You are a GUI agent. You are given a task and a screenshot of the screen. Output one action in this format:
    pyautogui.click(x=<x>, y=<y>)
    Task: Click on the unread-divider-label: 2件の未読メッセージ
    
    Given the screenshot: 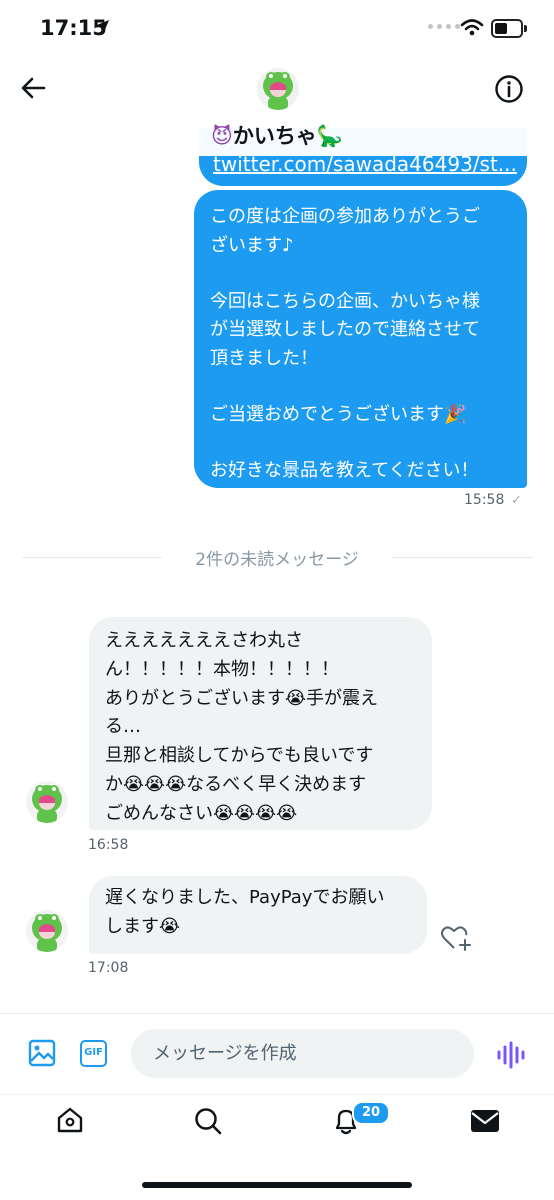 What is the action you would take?
    pyautogui.click(x=277, y=560)
    